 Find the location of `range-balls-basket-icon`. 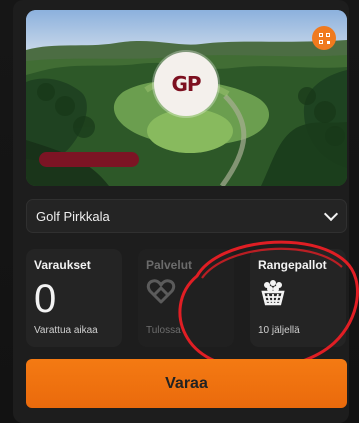

range-balls-basket-icon is located at coordinates (273, 293).